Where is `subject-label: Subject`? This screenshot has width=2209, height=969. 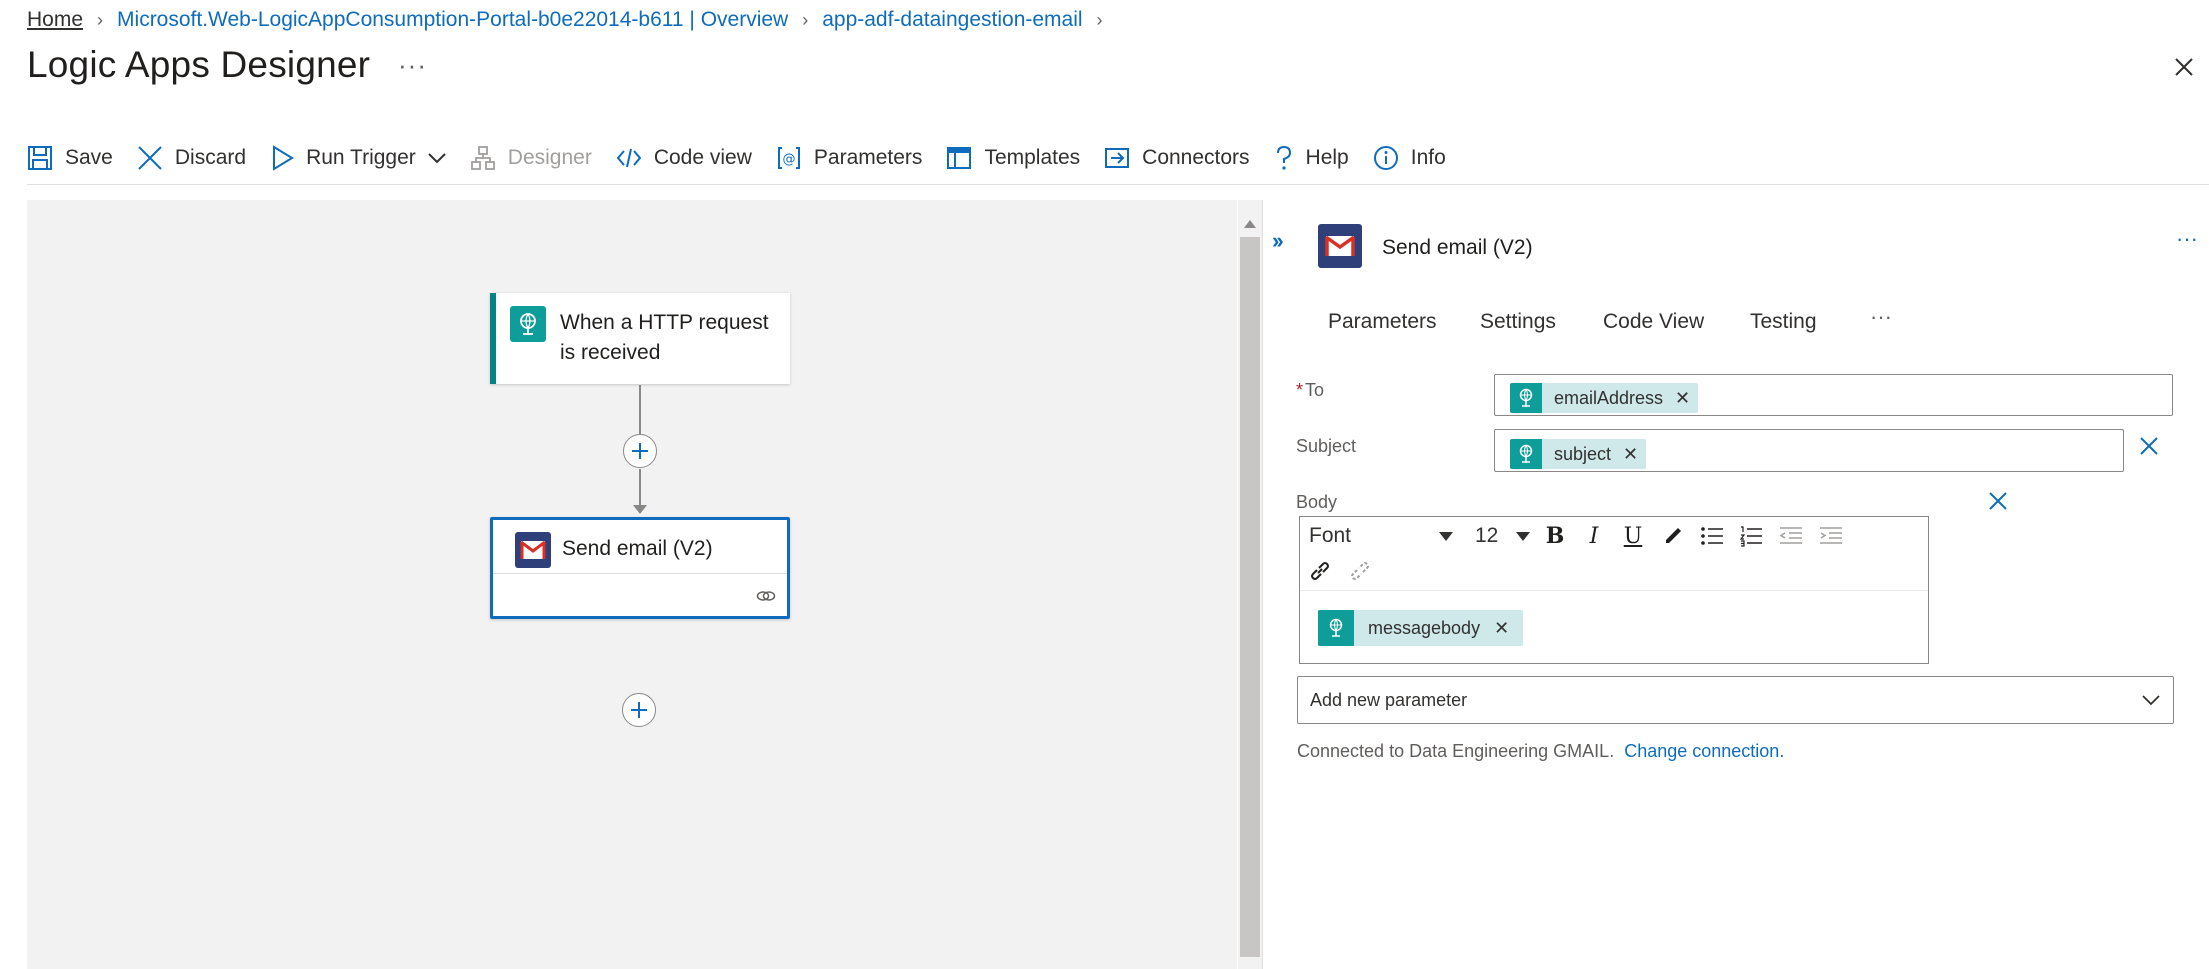
subject-label: Subject is located at coordinates (1326, 446).